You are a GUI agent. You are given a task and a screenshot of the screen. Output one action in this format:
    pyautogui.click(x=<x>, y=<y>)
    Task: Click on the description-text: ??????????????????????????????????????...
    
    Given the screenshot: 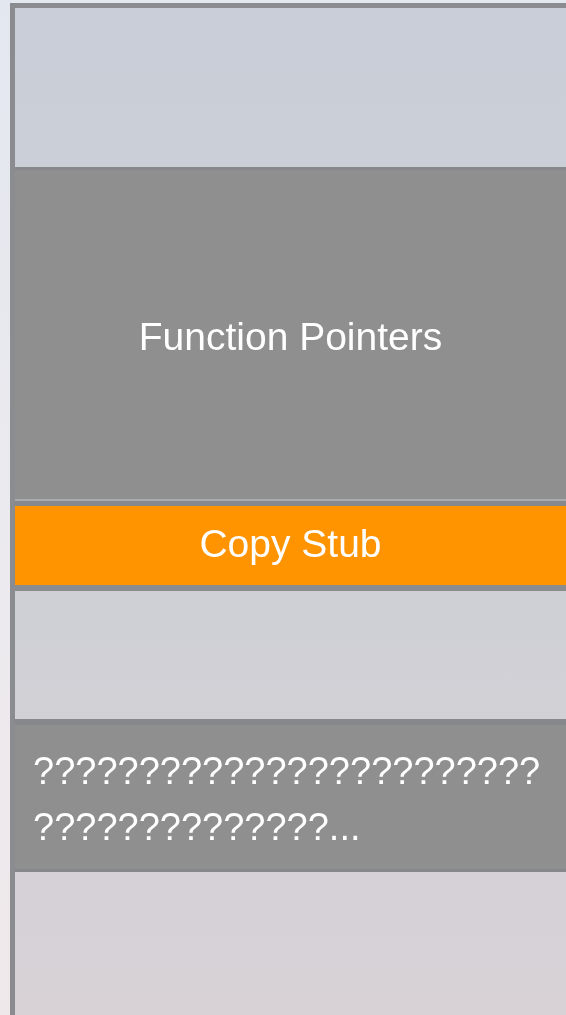 What is the action you would take?
    pyautogui.click(x=287, y=799)
    